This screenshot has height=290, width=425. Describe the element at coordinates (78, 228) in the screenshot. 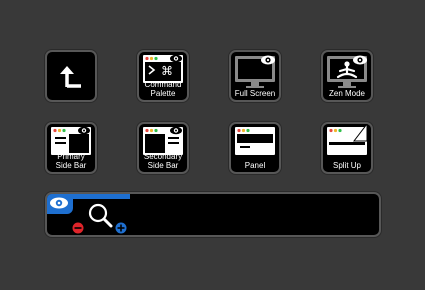

I see `zoom-out-icon` at that location.